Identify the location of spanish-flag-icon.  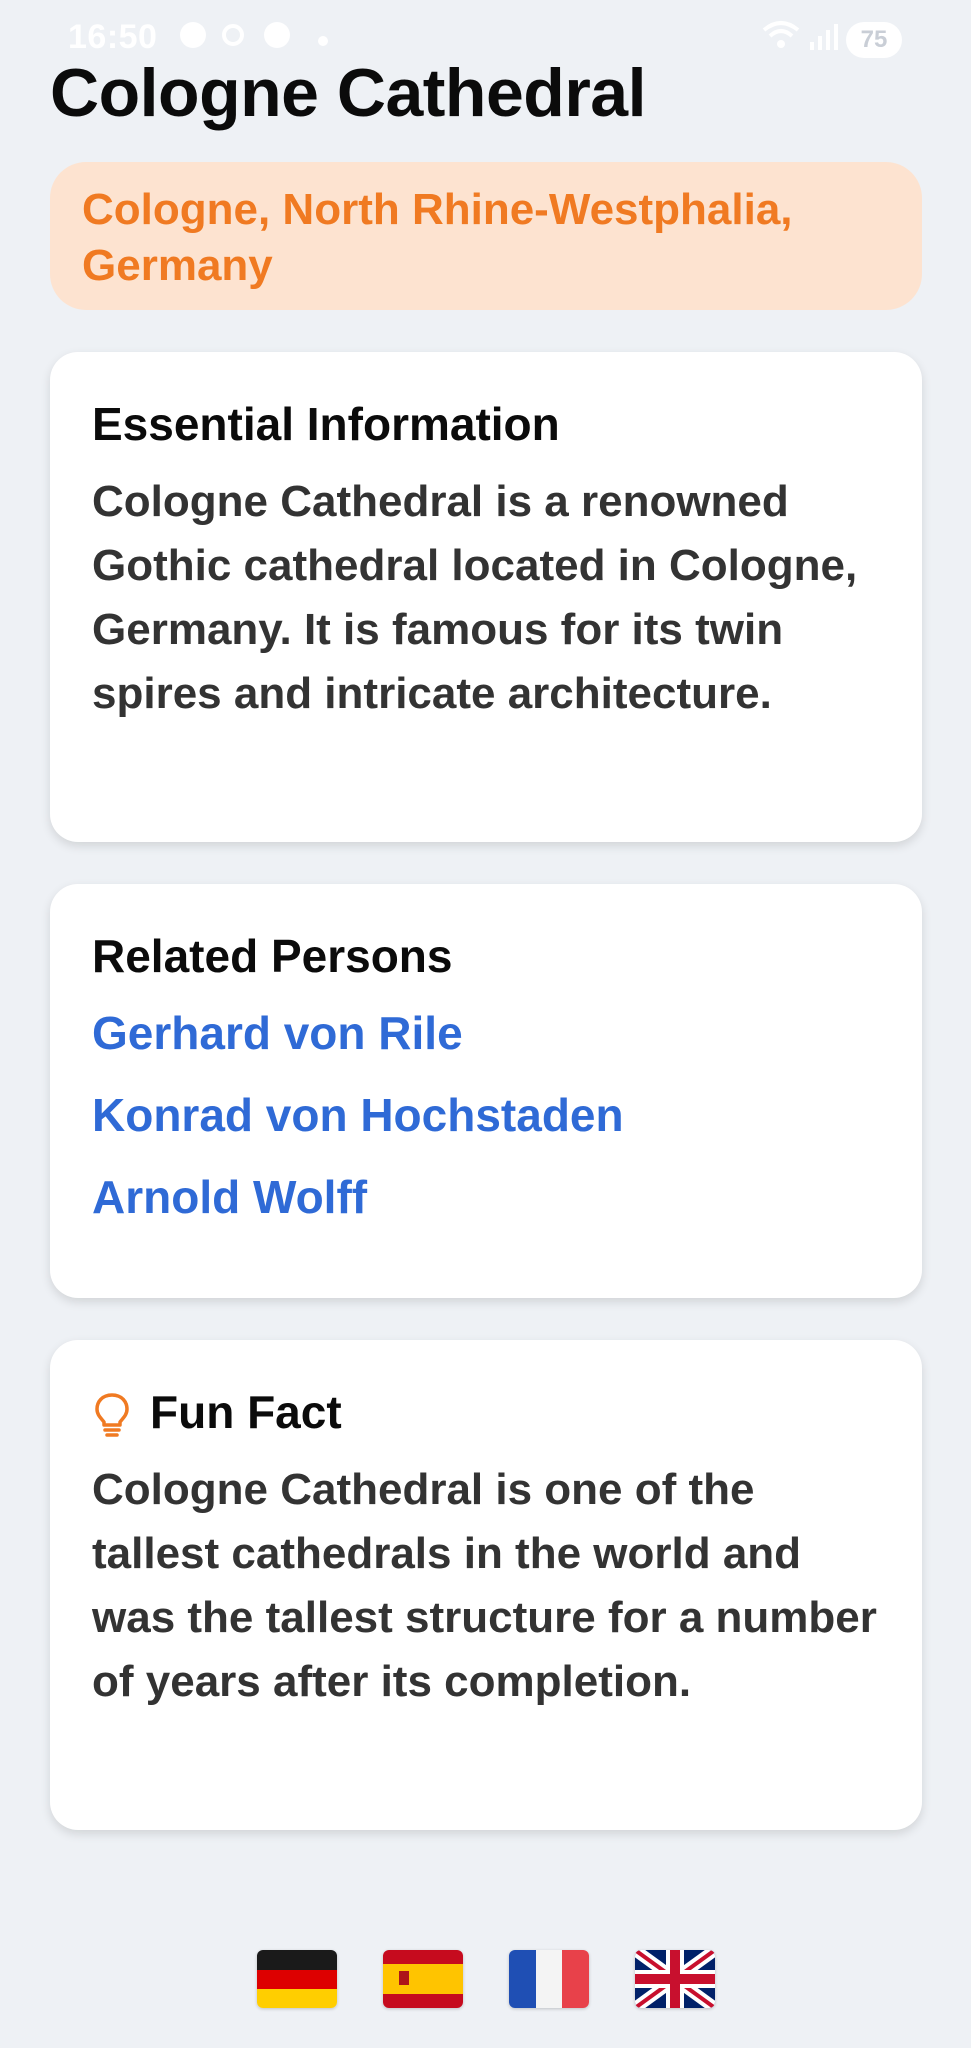
(422, 1979).